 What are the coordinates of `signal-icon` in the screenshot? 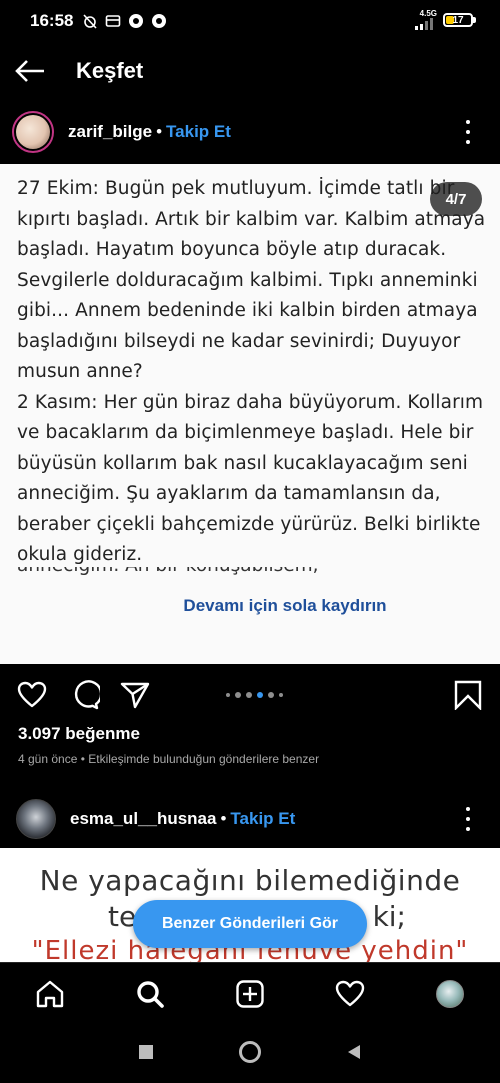 It's located at (424, 24).